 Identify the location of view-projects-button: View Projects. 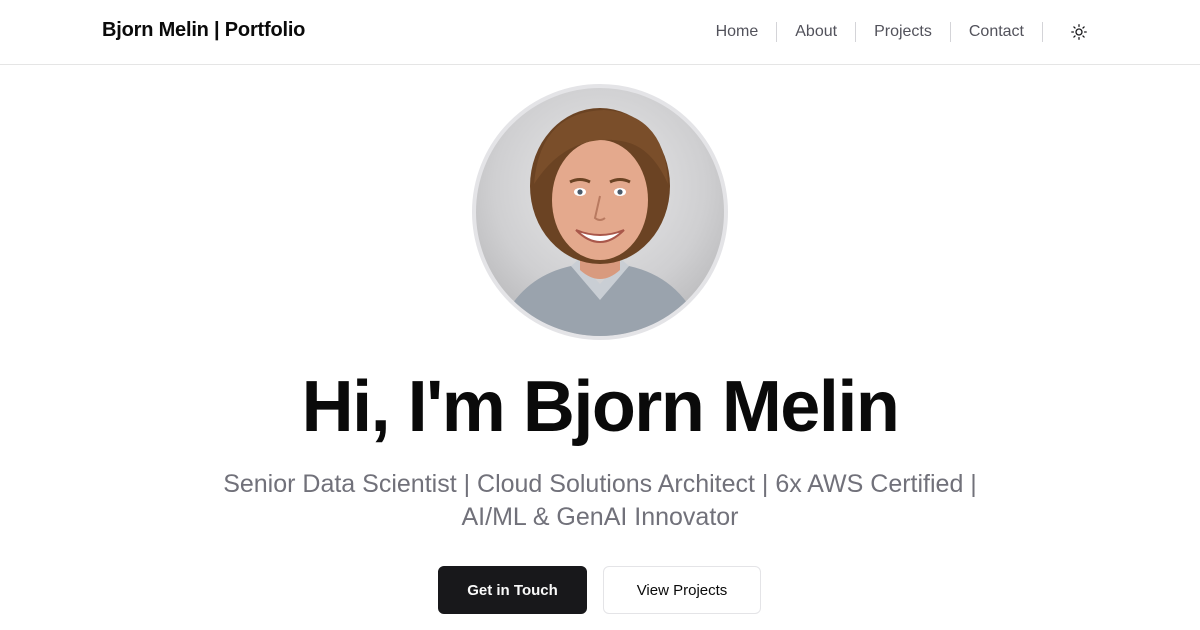
(682, 590).